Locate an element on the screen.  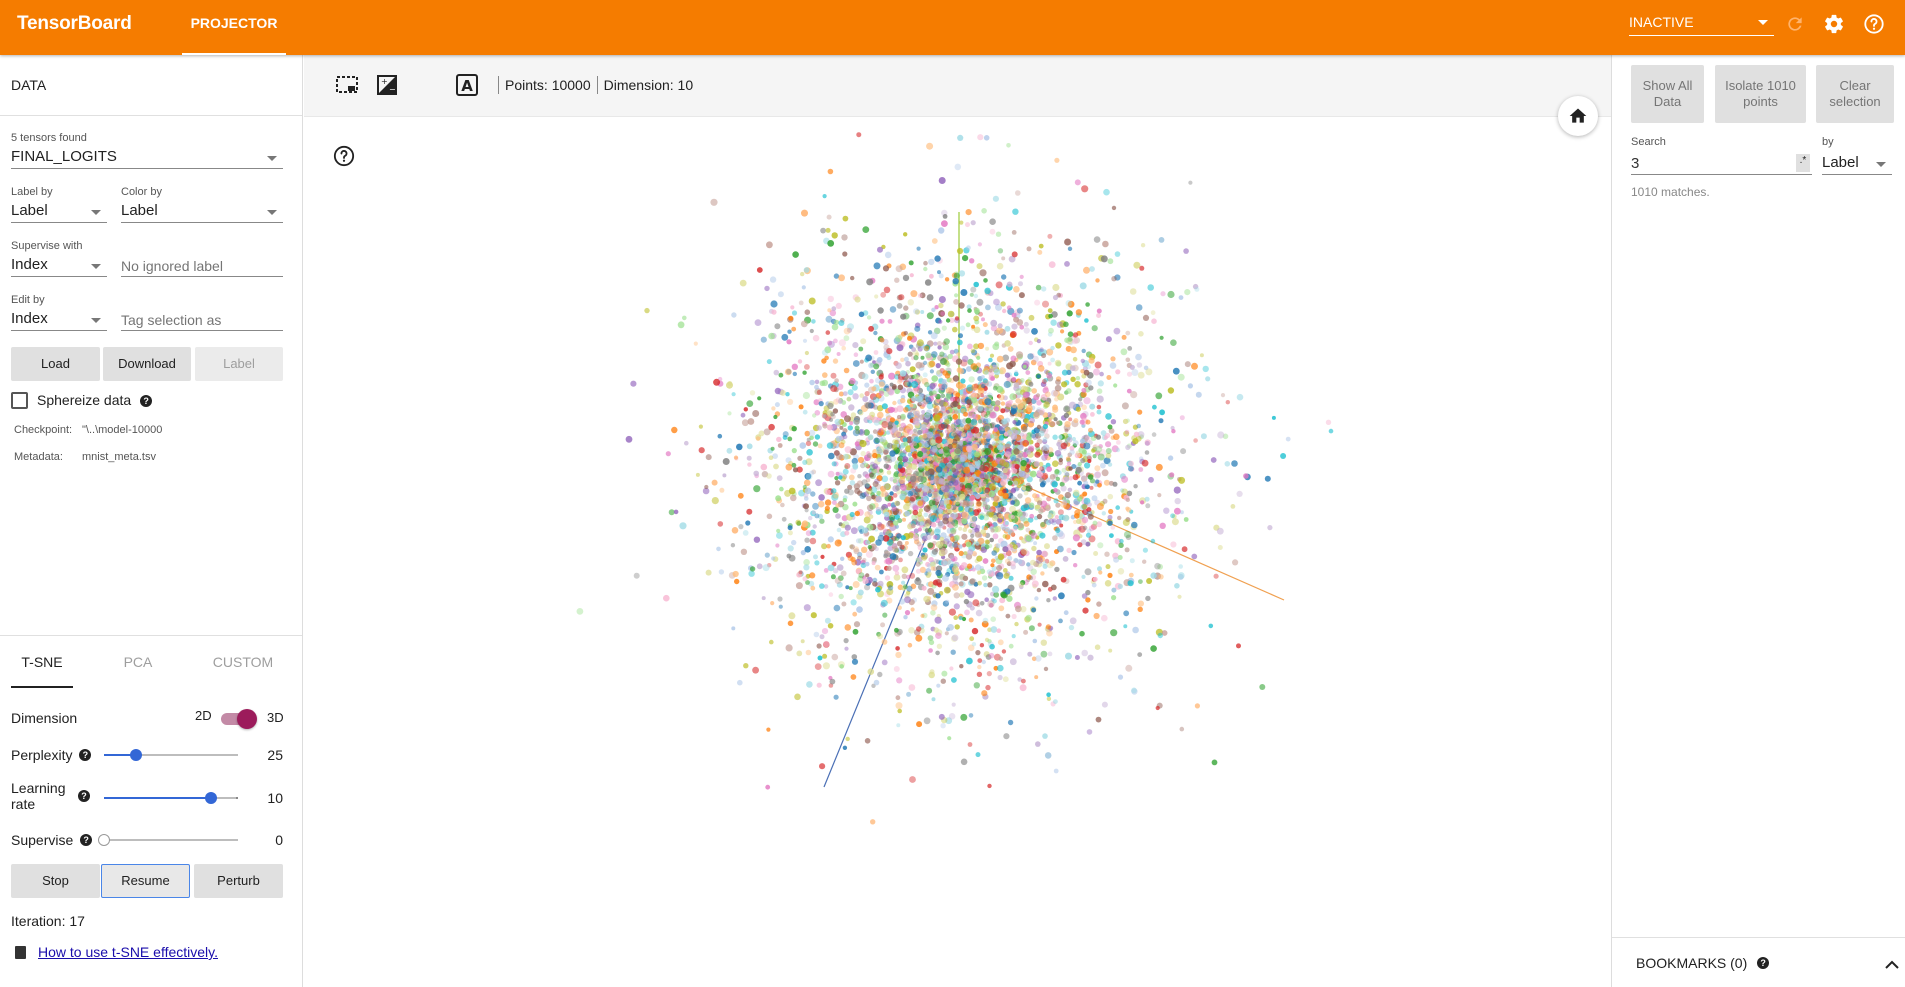
supervise-with-select: Index is located at coordinates (59, 266).